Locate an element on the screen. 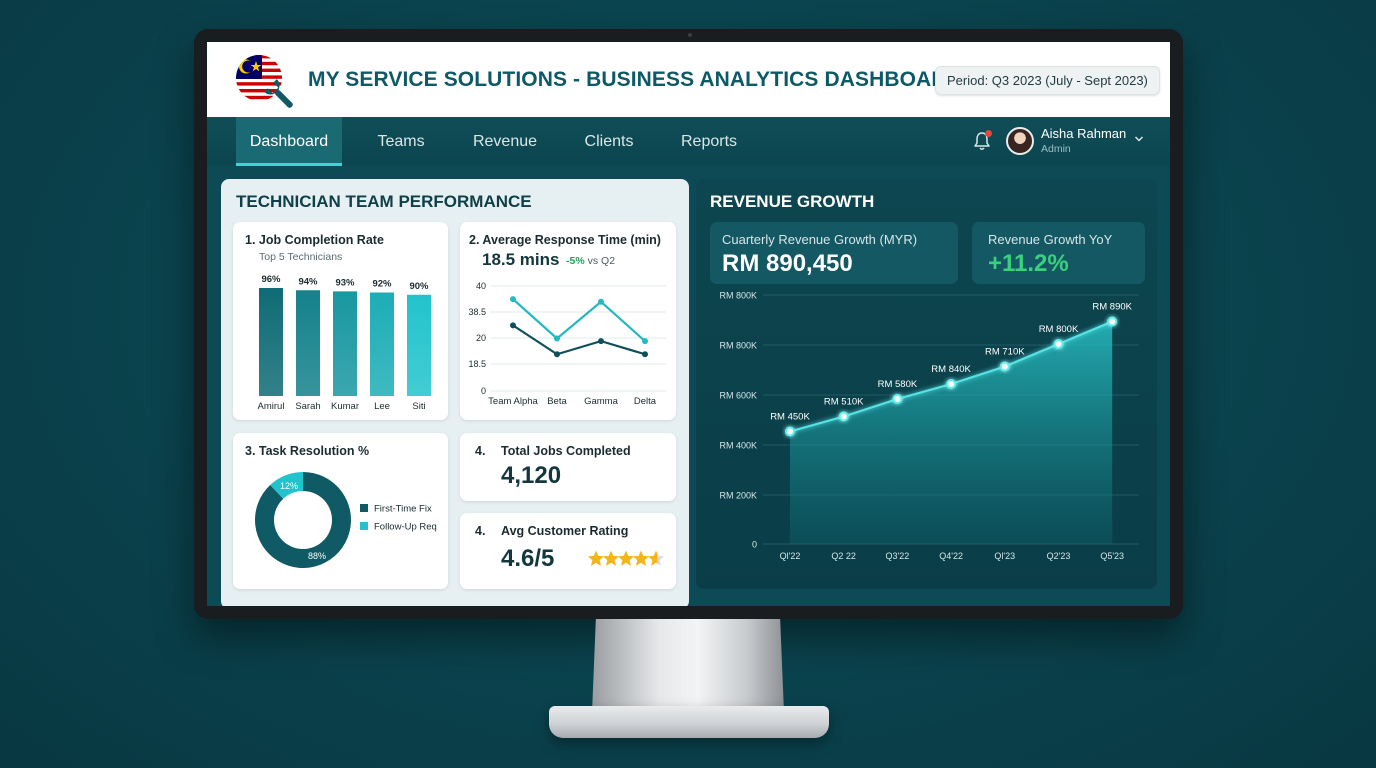  total-jobs-card: 4. Total Jobs Completed 4,120 is located at coordinates (568, 467).